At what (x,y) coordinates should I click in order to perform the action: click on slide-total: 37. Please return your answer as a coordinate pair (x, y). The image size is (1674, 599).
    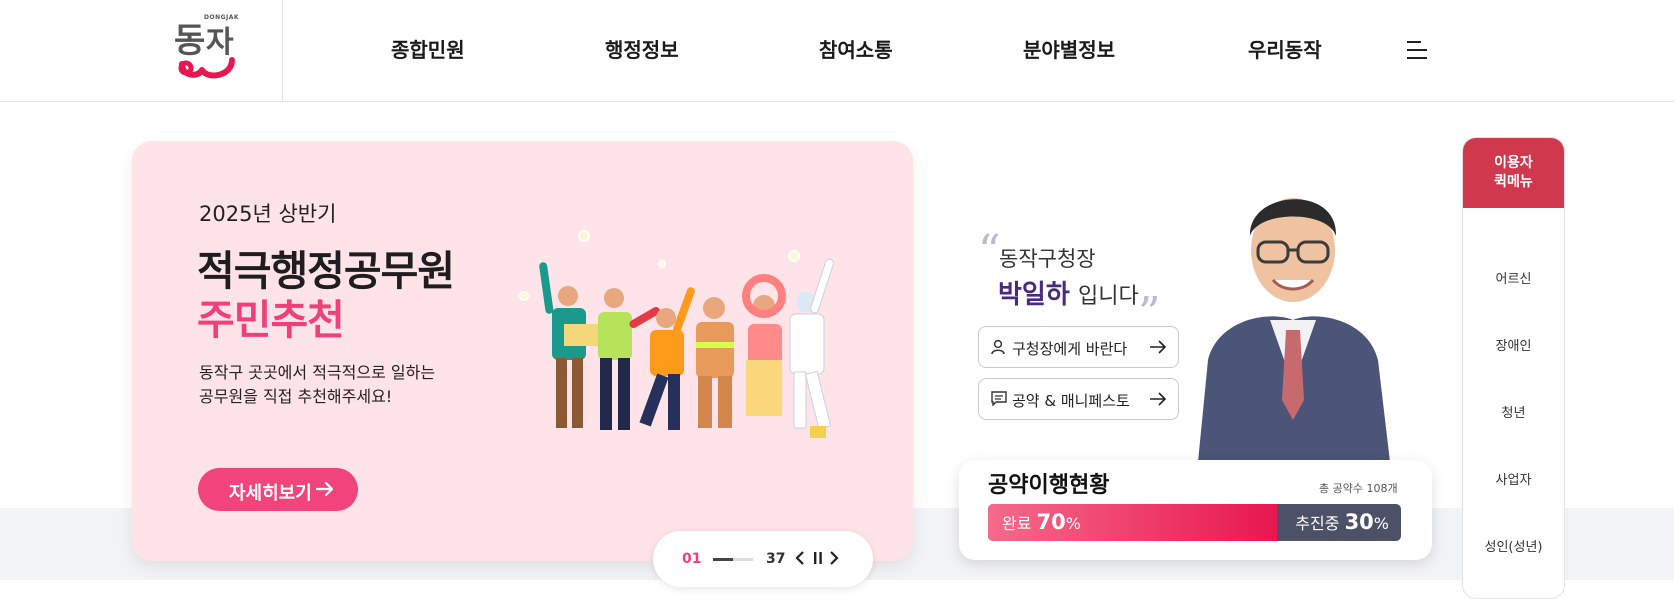
    Looking at the image, I should click on (776, 559).